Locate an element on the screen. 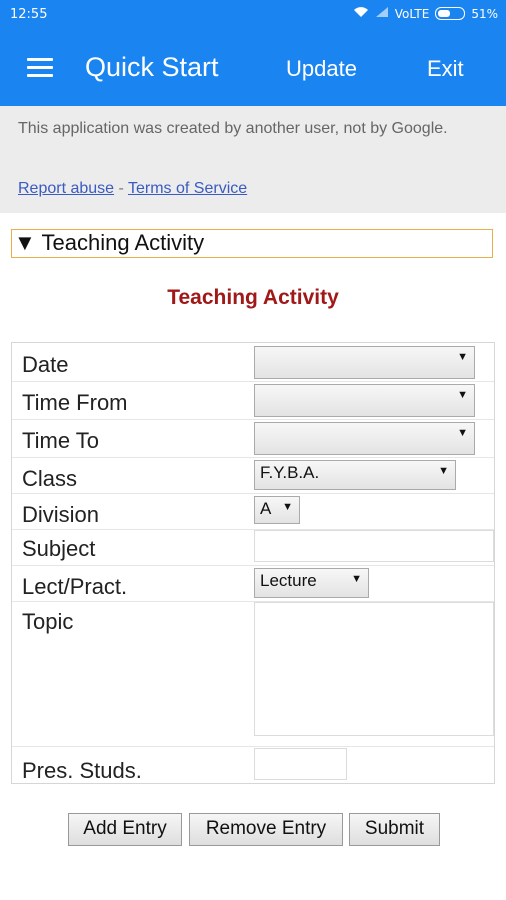 The width and height of the screenshot is (506, 900). topic-label: Topic is located at coordinates (48, 621).